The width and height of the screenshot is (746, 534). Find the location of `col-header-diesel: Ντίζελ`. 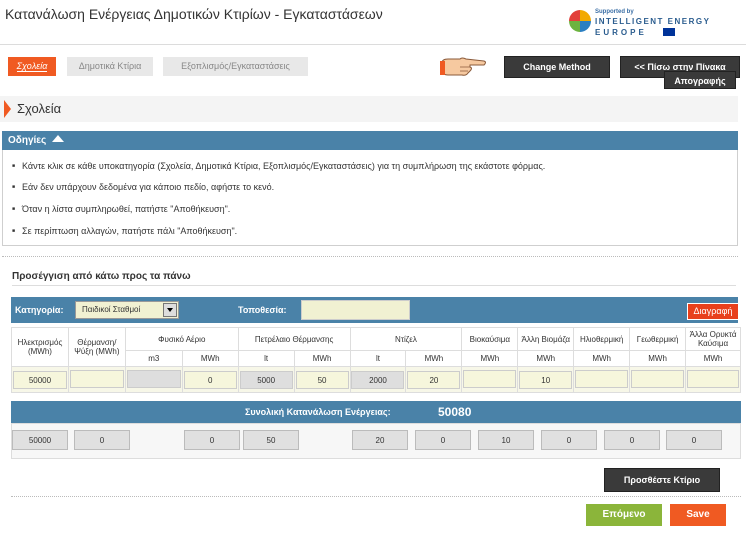

col-header-diesel: Ντίζελ is located at coordinates (406, 339).